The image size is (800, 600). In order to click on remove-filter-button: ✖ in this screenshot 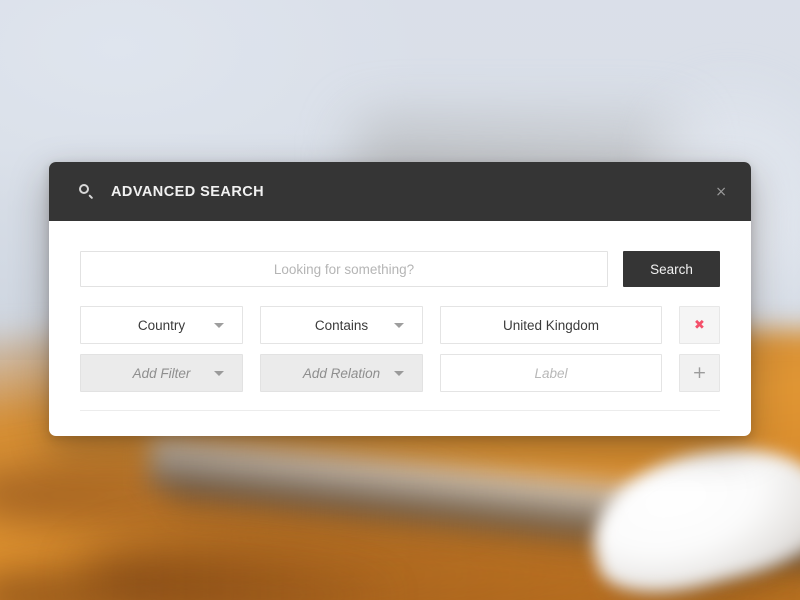, I will do `click(699, 325)`.